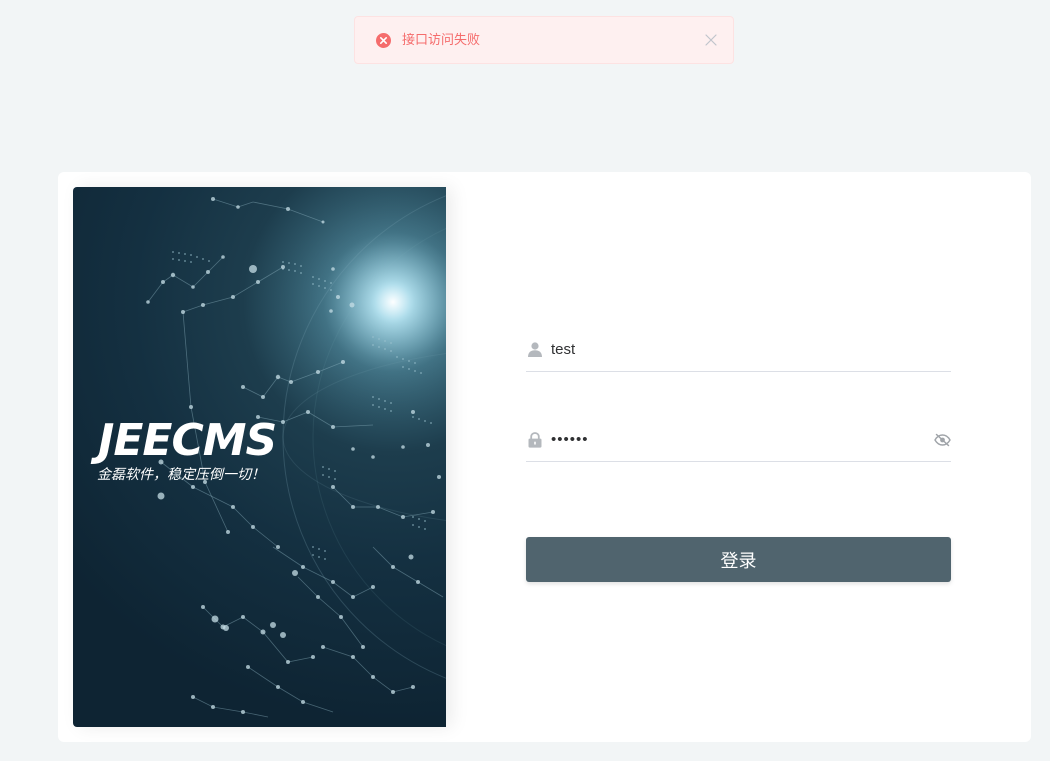 This screenshot has height=761, width=1050. Describe the element at coordinates (738, 559) in the screenshot. I see `login-button: 登录` at that location.